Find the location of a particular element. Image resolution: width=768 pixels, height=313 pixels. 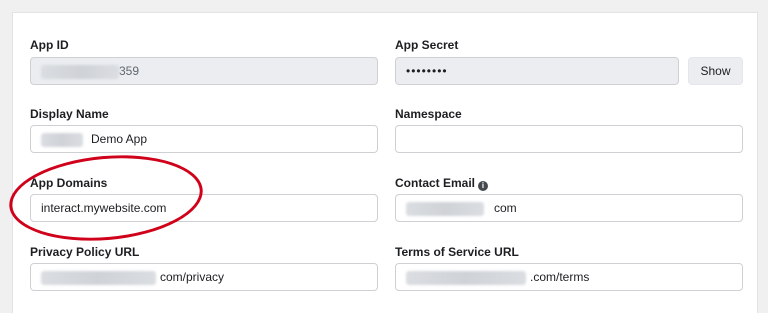

display-name-label: Display Name is located at coordinates (69, 114).